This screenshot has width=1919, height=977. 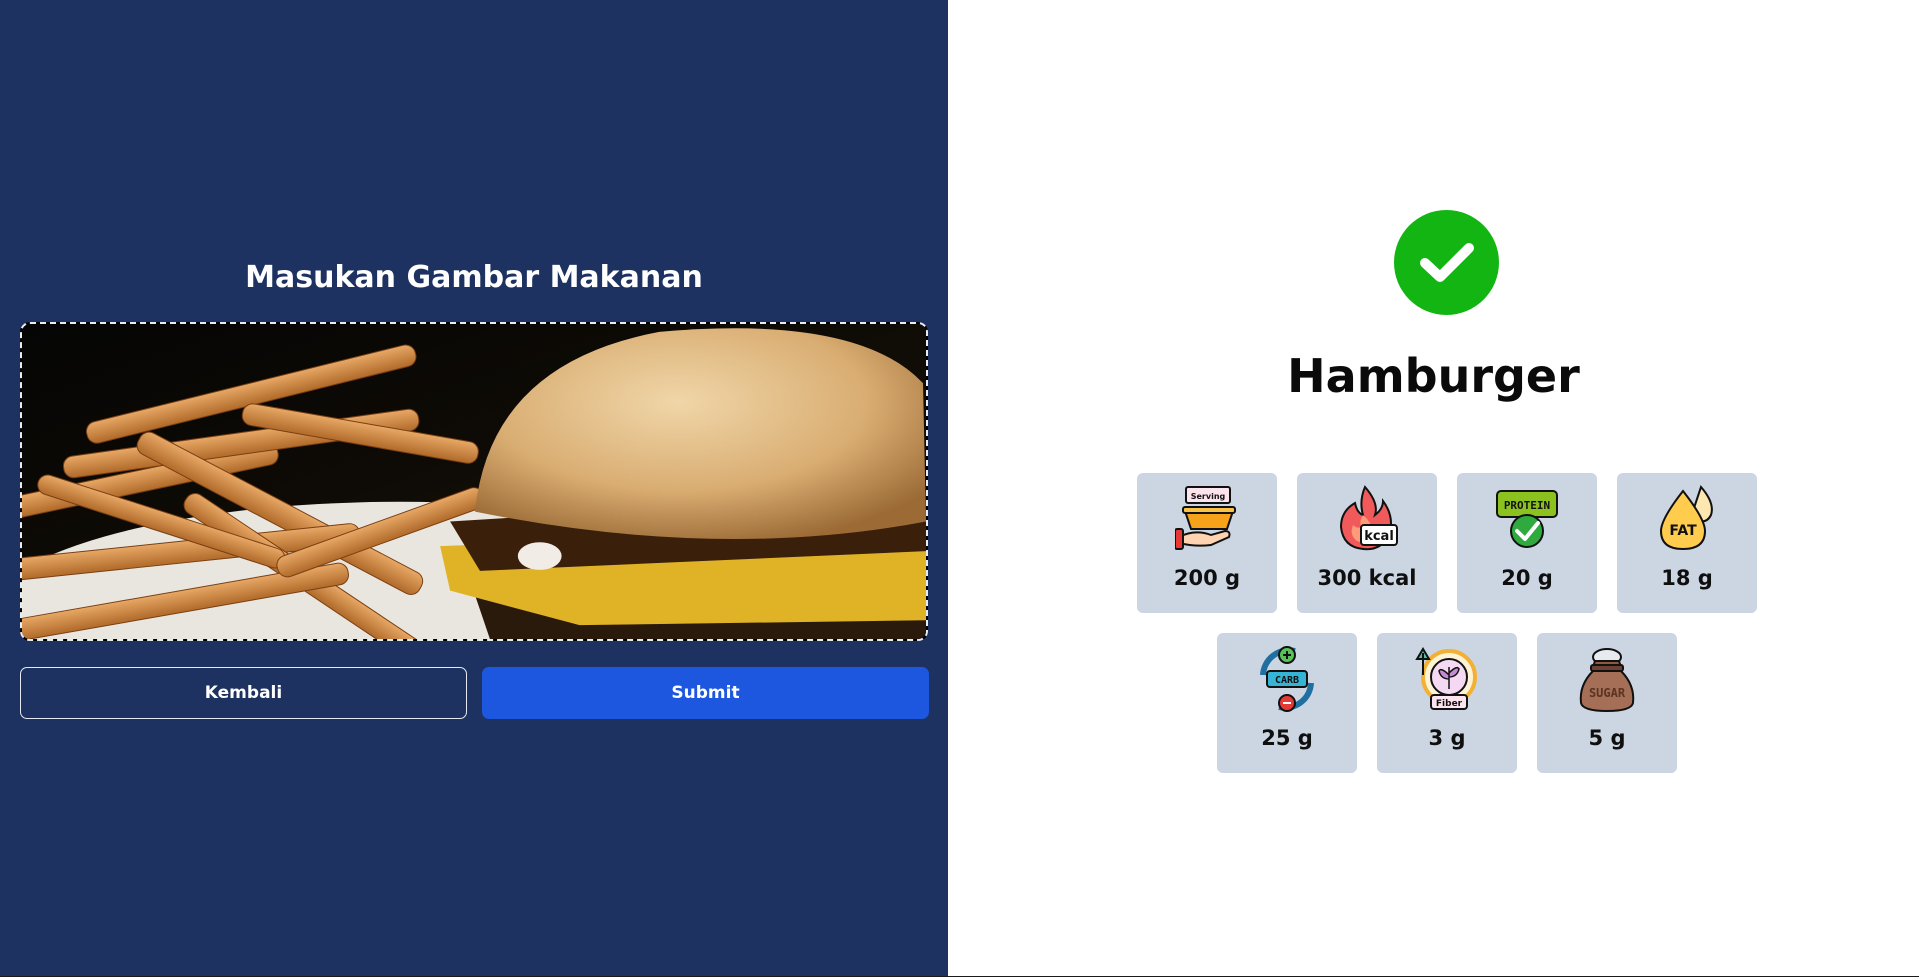 What do you see at coordinates (1367, 578) in the screenshot?
I see `nutrient-value-calories: 300 kcal` at bounding box center [1367, 578].